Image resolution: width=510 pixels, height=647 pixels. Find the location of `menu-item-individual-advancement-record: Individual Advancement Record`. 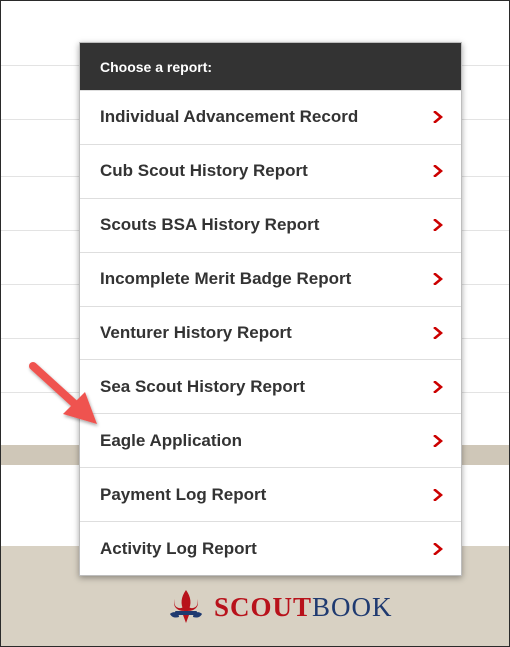

menu-item-individual-advancement-record: Individual Advancement Record is located at coordinates (270, 117).